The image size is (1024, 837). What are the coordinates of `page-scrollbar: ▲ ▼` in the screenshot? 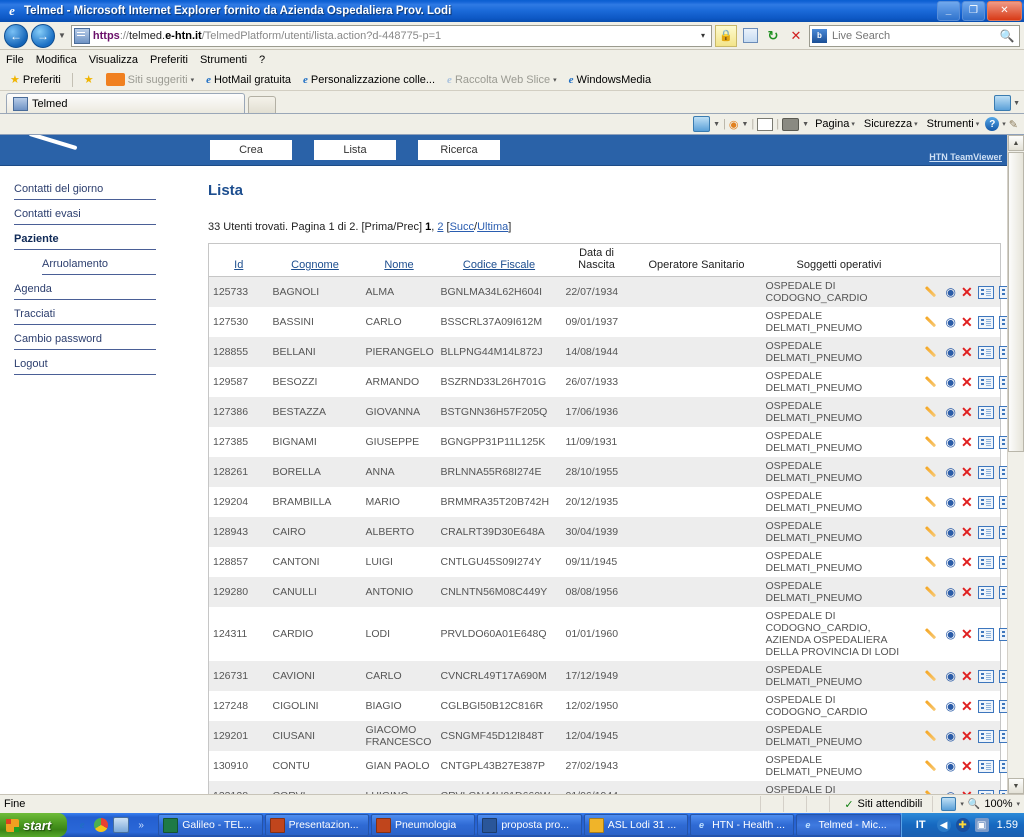 It's located at (1015, 464).